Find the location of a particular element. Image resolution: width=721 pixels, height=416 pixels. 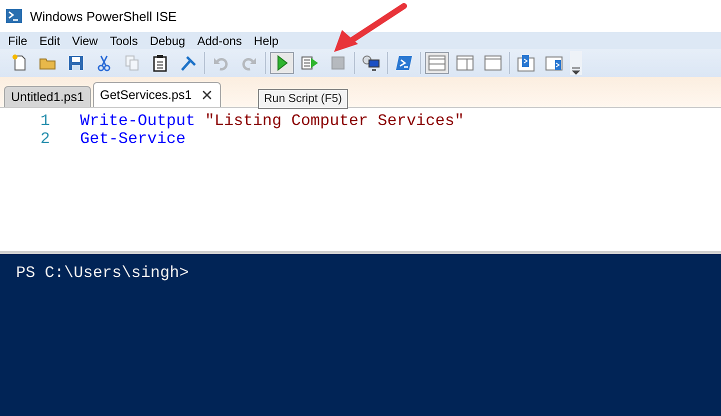

run-selection-icon is located at coordinates (310, 63).